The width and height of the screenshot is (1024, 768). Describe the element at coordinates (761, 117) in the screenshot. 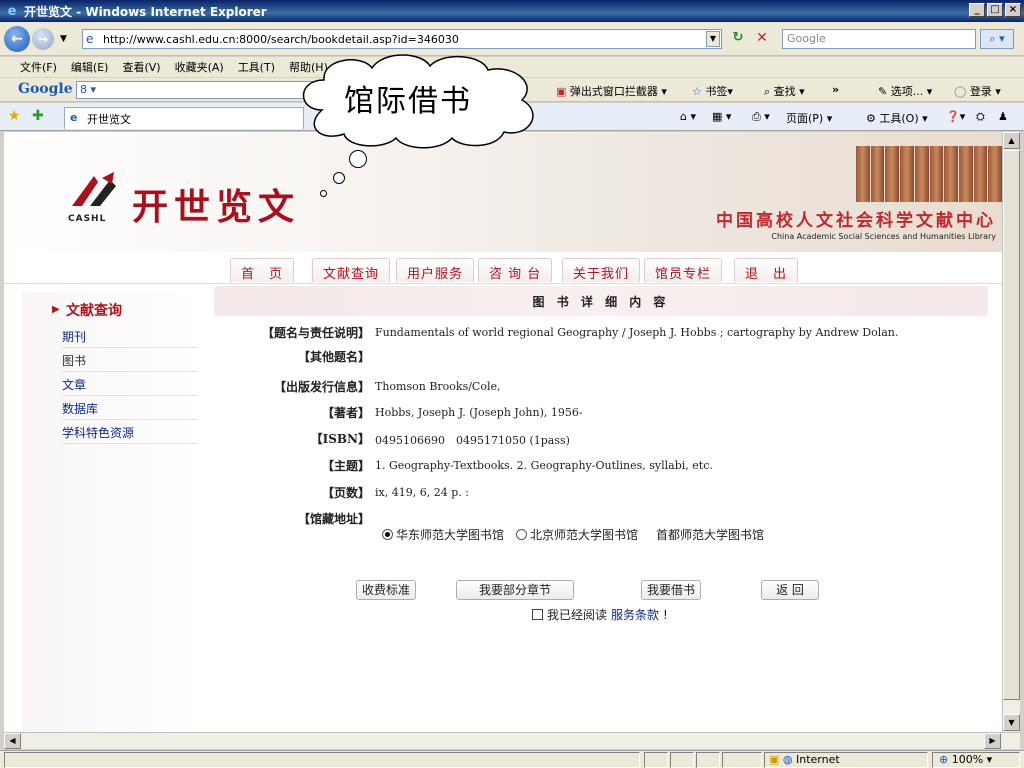

I see `print-icon: ⎙ ▾` at that location.